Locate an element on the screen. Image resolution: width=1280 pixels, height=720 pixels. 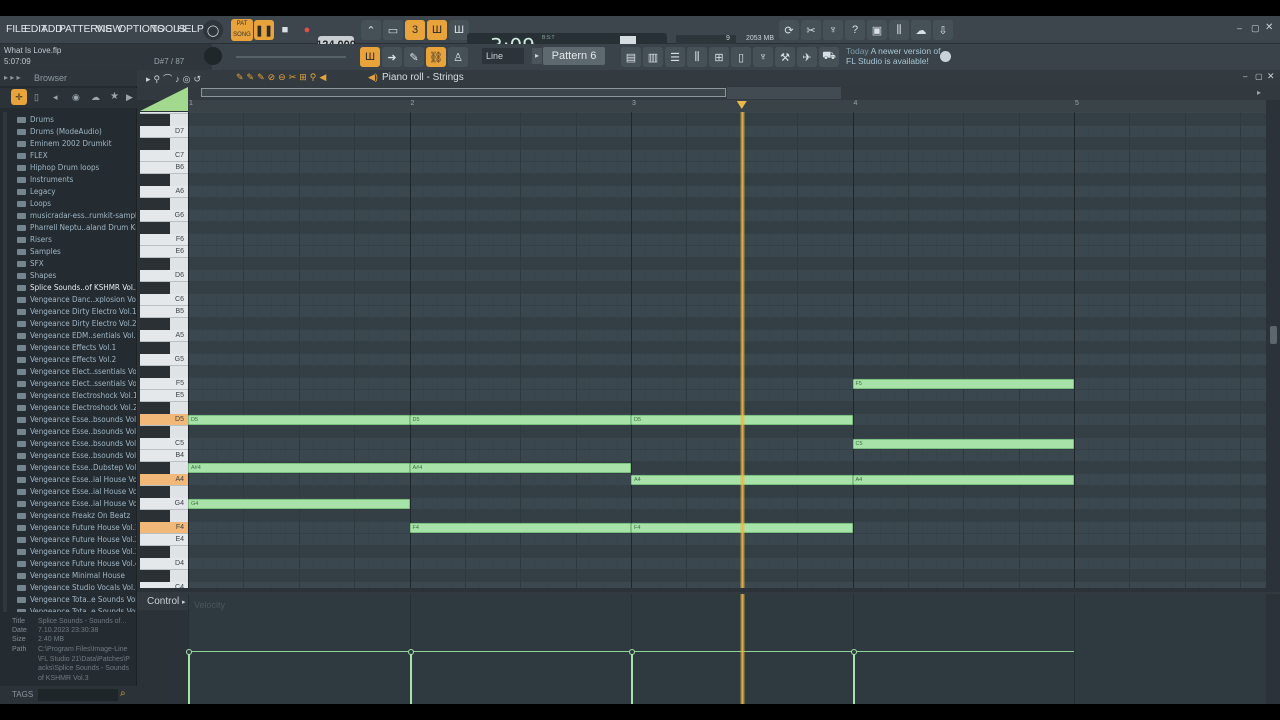
piano-roll-menu-icon: ◀) is located at coordinates (373, 77).